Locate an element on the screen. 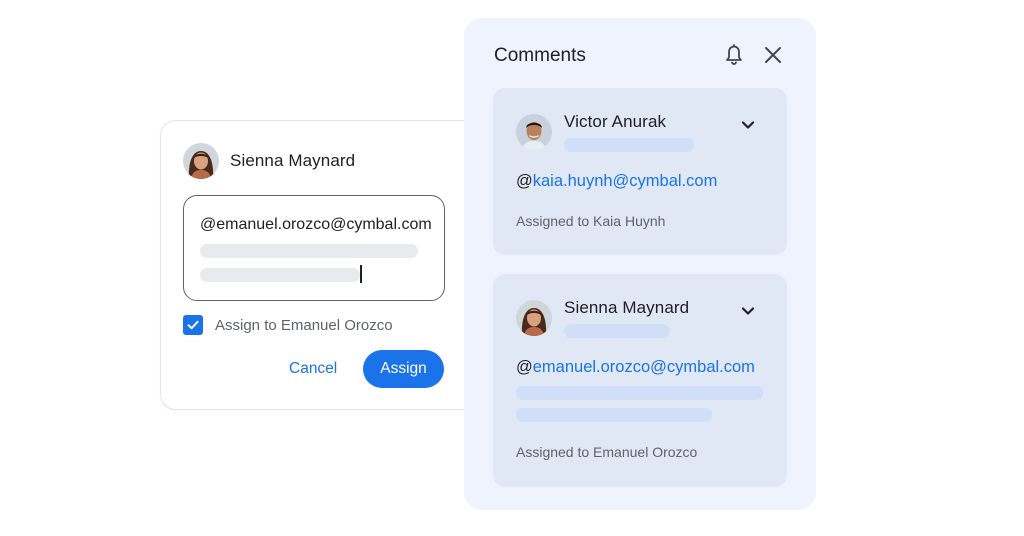  mention-link: kaia.huynh@cymbal.com is located at coordinates (625, 181).